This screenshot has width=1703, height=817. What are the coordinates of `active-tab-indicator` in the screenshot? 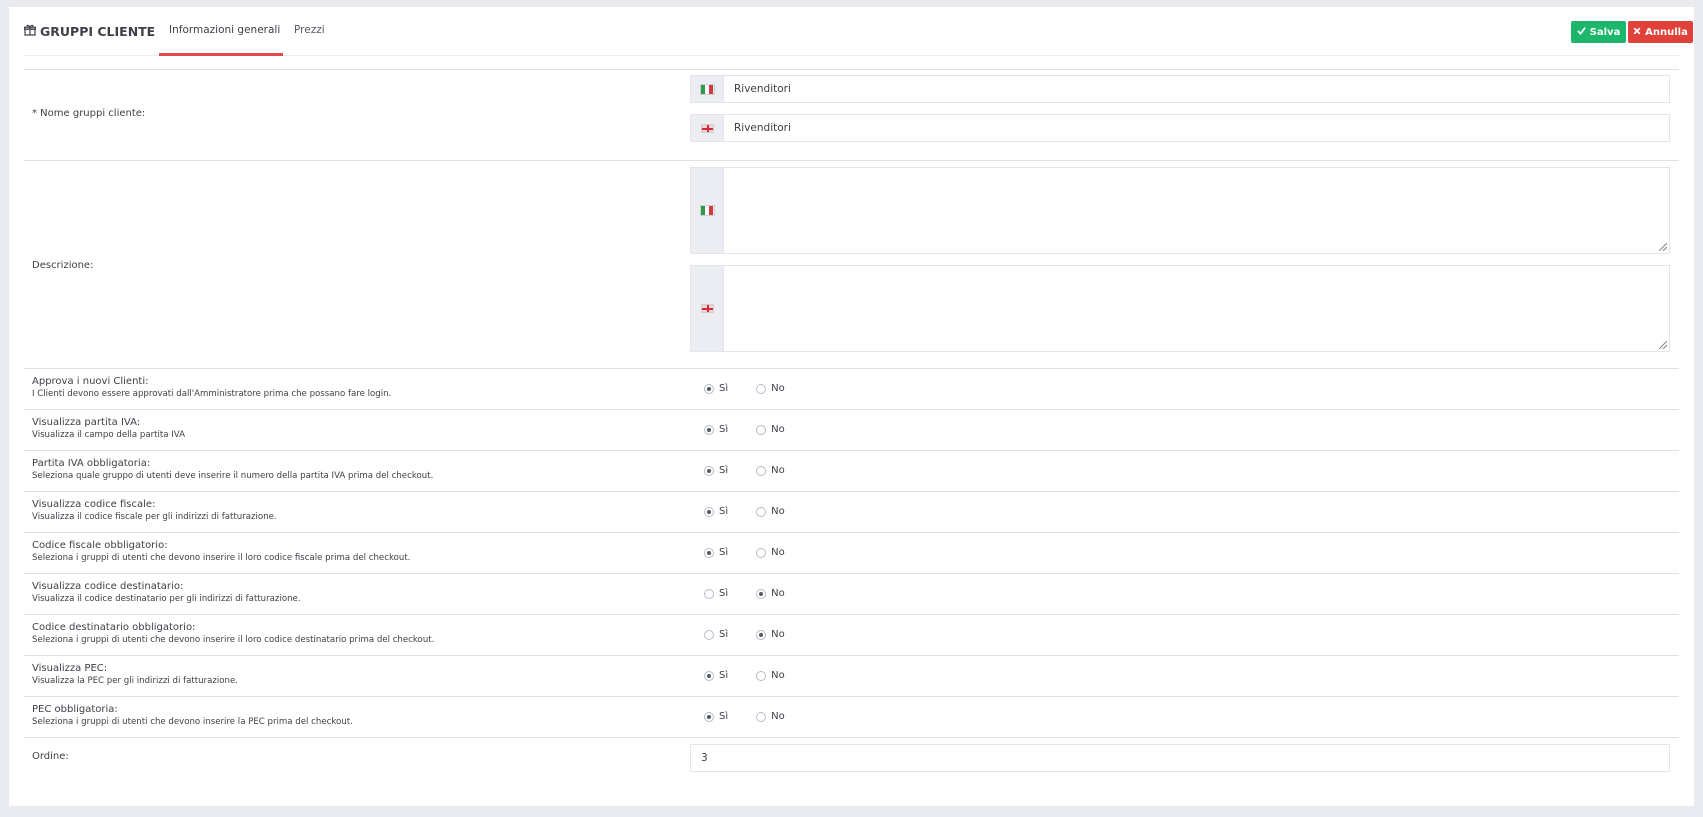 It's located at (221, 54).